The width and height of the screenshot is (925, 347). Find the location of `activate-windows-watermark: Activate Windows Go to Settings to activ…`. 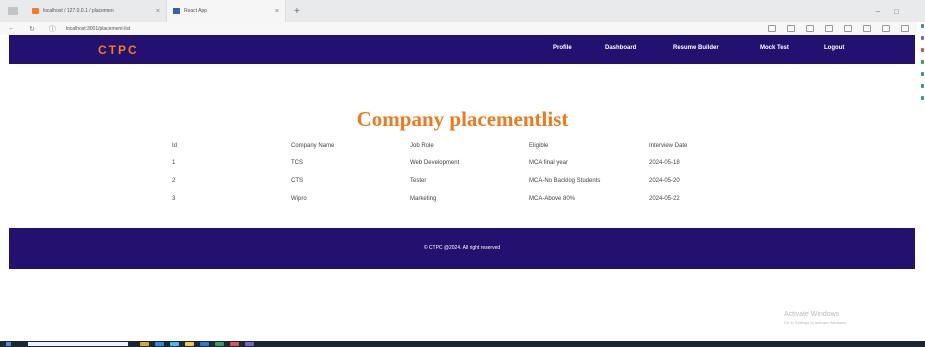

activate-windows-watermark: Activate Windows Go to Settings to activ… is located at coordinates (815, 318).